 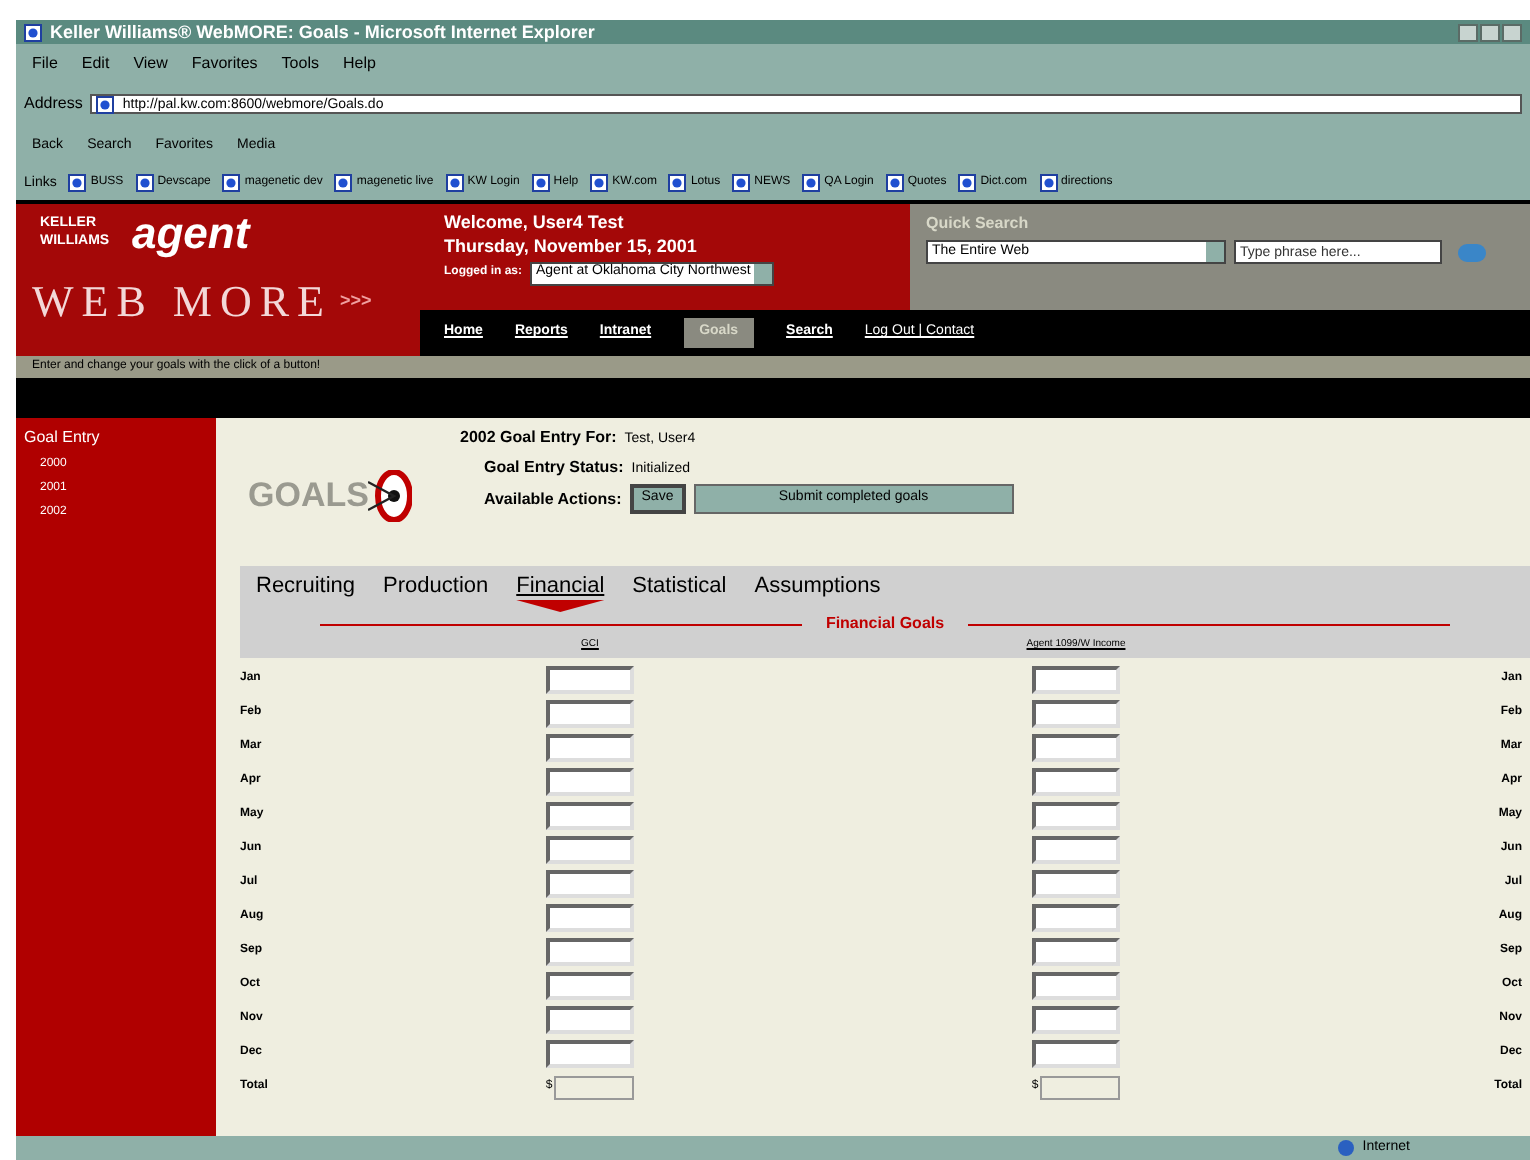 I want to click on maximize-button, so click(x=1490, y=32).